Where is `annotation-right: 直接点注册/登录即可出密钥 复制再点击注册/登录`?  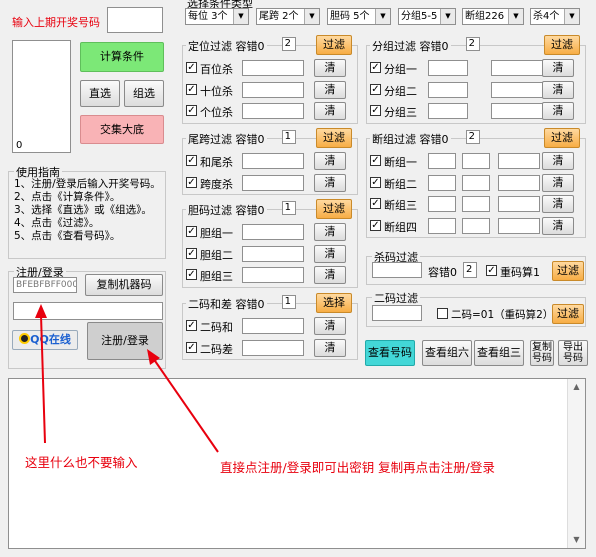
annotation-right: 直接点注册/登录即可出密钥 复制再点击注册/登录 is located at coordinates (357, 467).